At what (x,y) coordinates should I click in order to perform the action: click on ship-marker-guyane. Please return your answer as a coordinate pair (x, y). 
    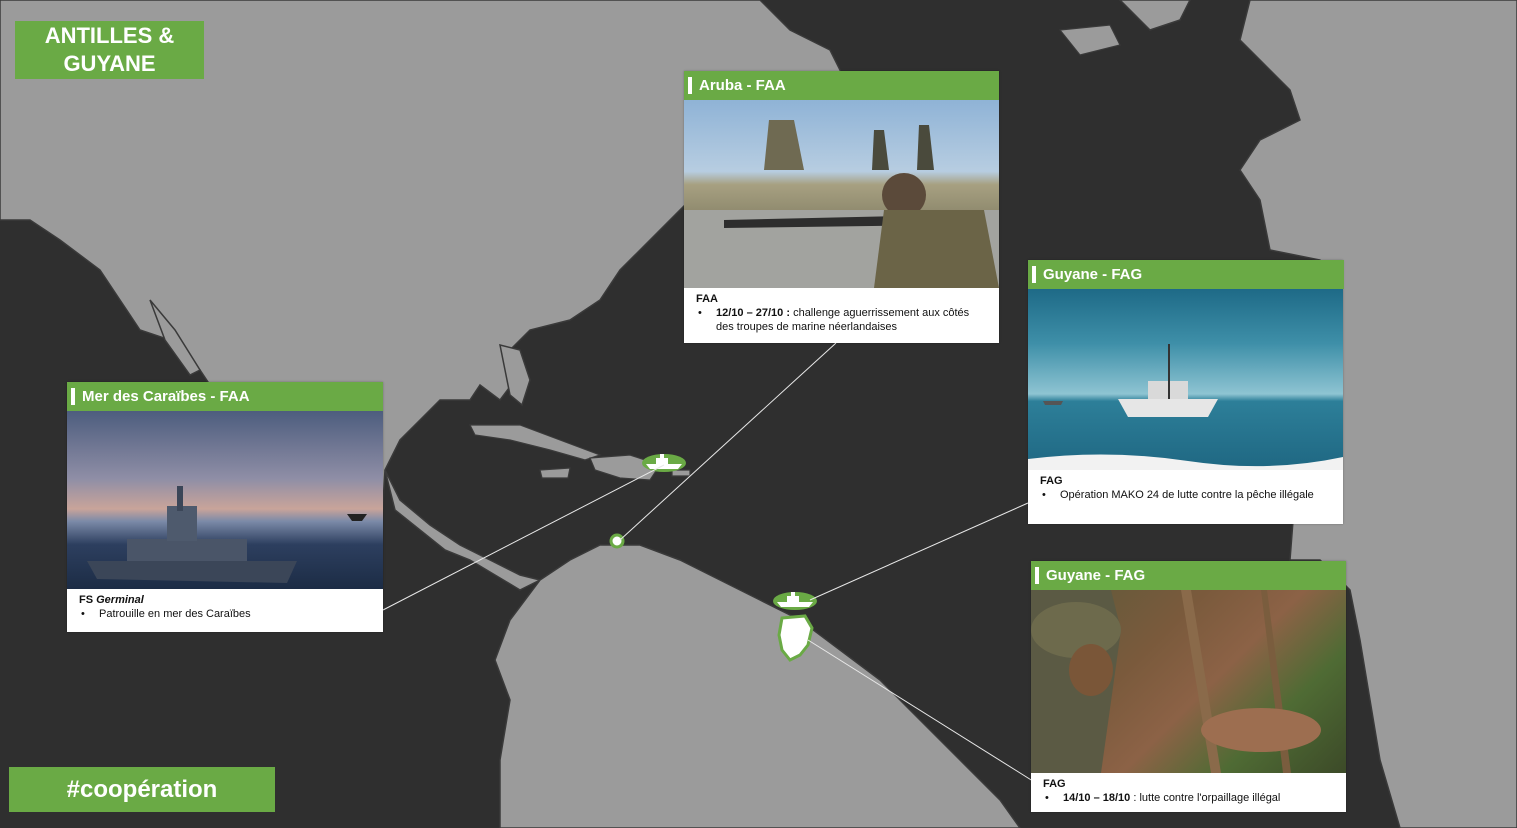
    Looking at the image, I should click on (795, 601).